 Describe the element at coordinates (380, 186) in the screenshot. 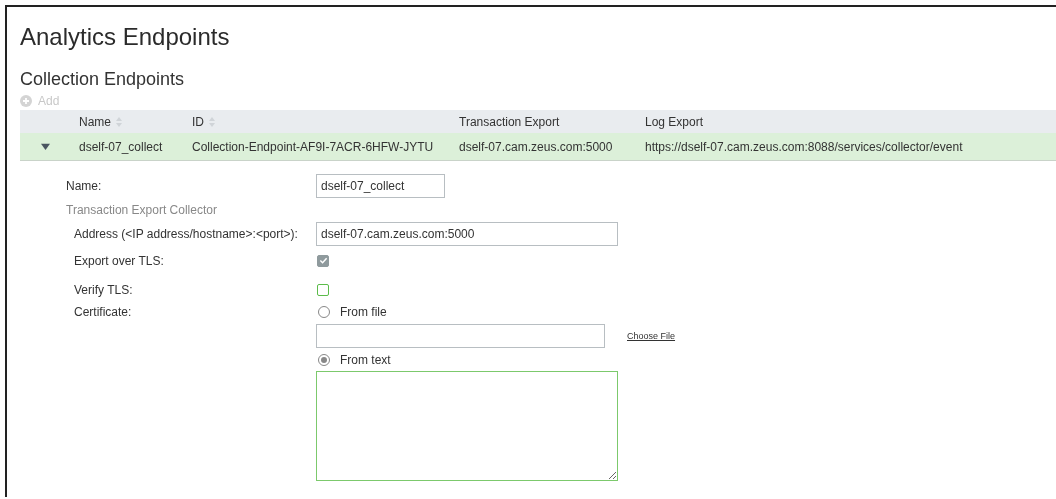

I see `name-field: dself-07_collect` at that location.